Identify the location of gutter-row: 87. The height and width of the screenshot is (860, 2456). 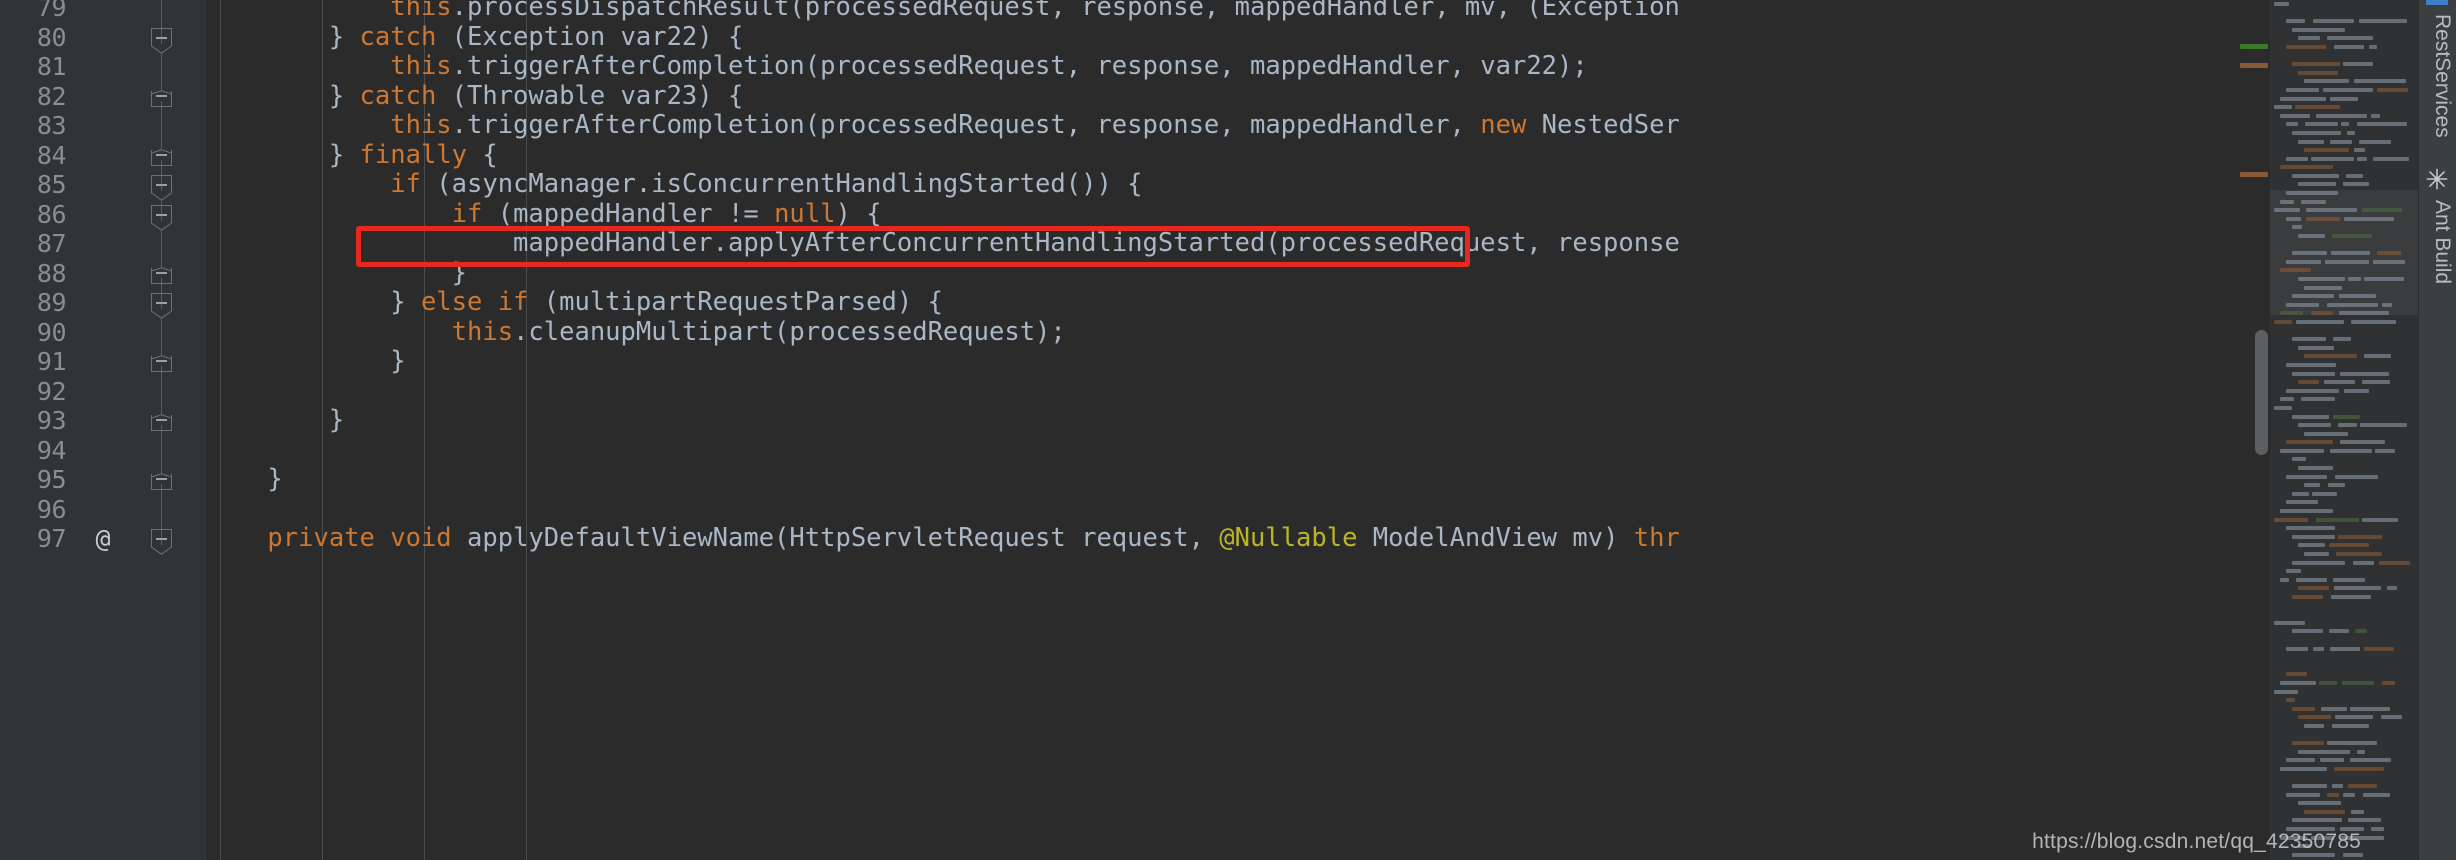
(103, 244).